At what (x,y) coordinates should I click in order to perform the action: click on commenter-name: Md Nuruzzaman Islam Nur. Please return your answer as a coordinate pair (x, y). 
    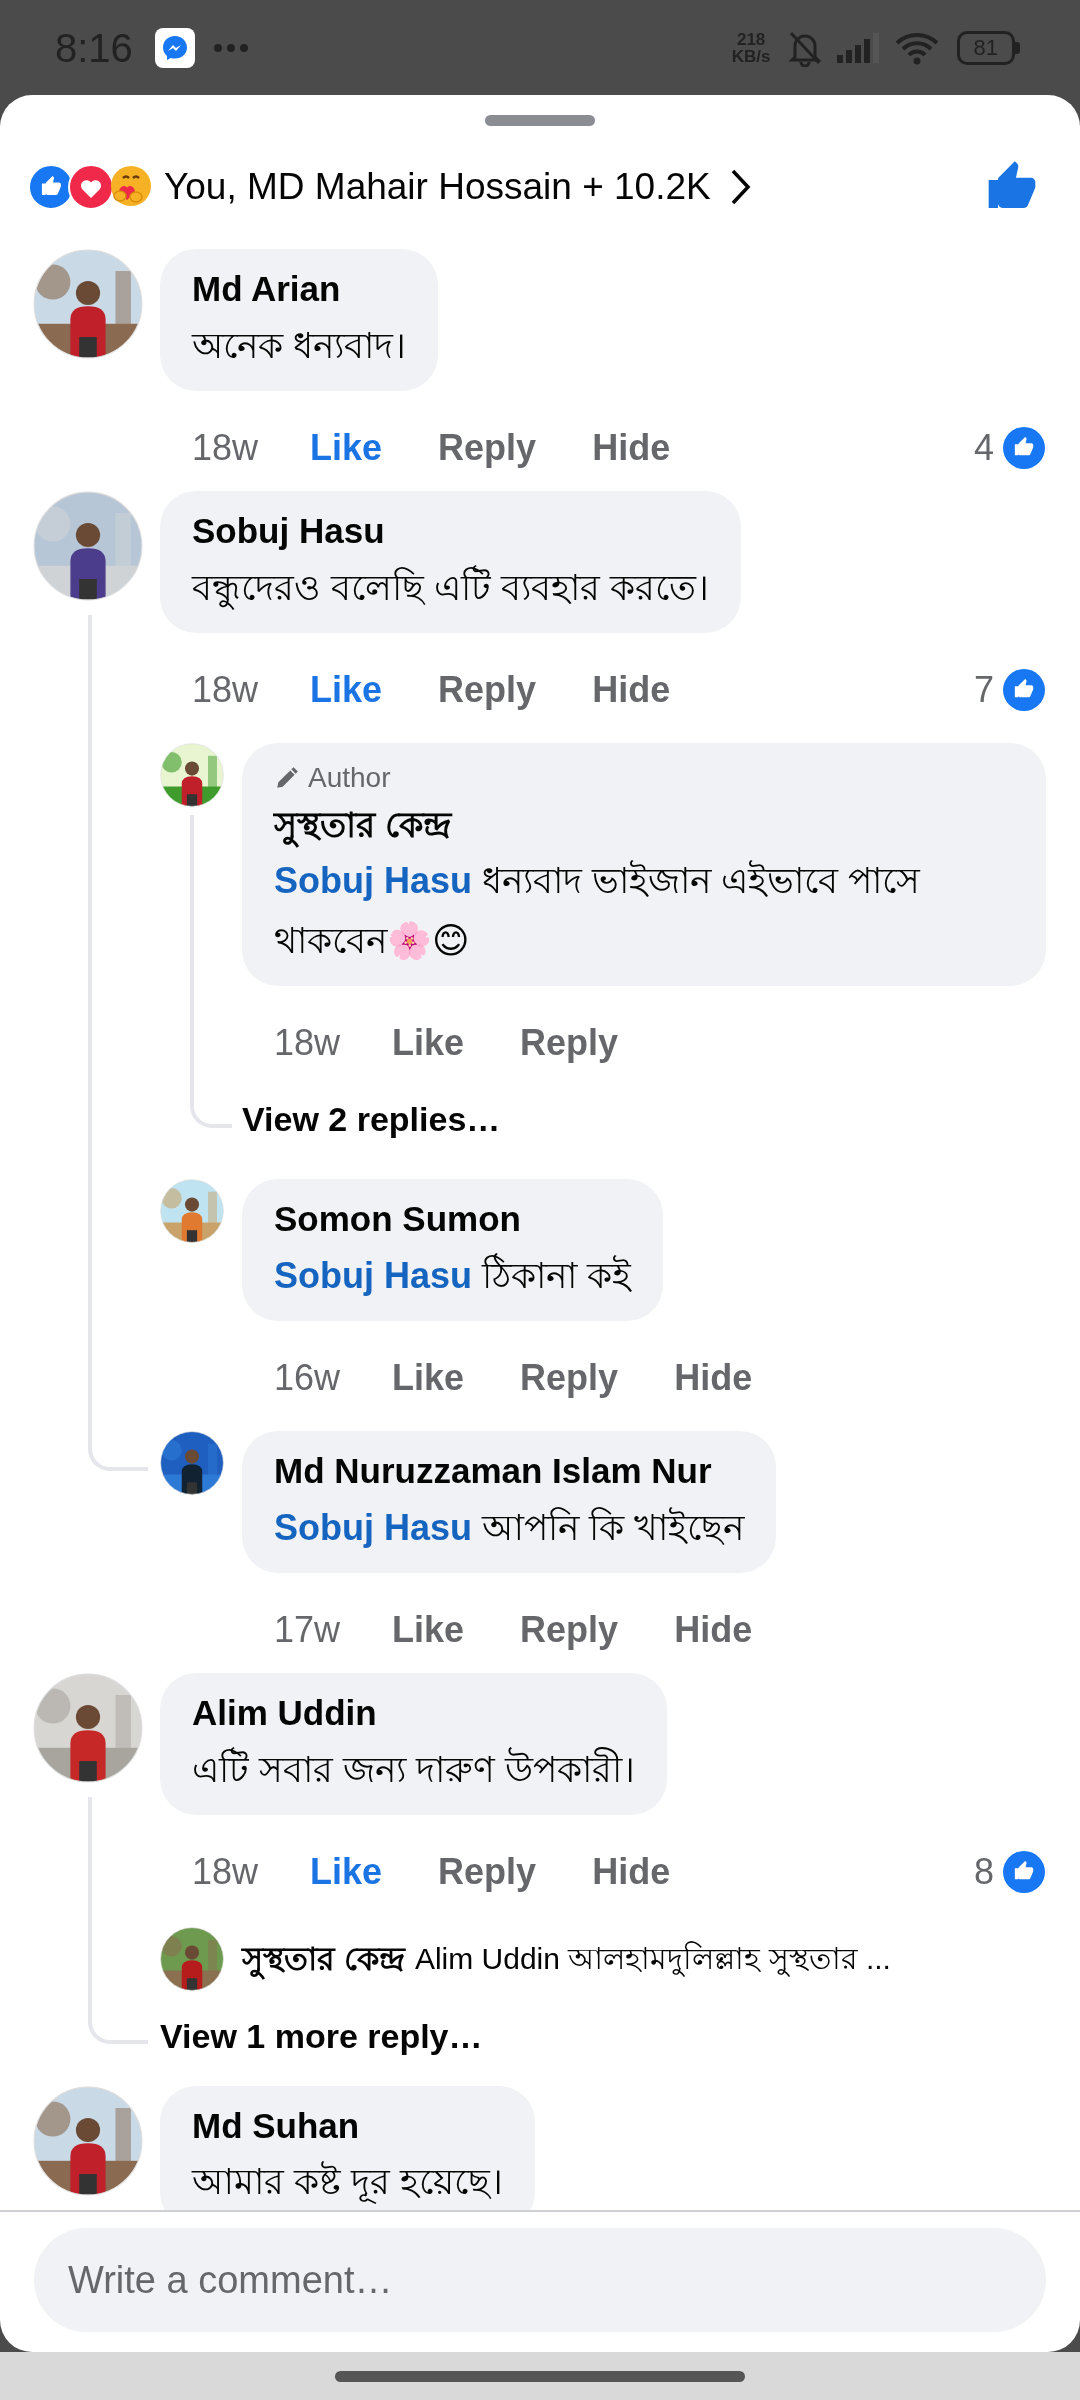
    Looking at the image, I should click on (509, 1471).